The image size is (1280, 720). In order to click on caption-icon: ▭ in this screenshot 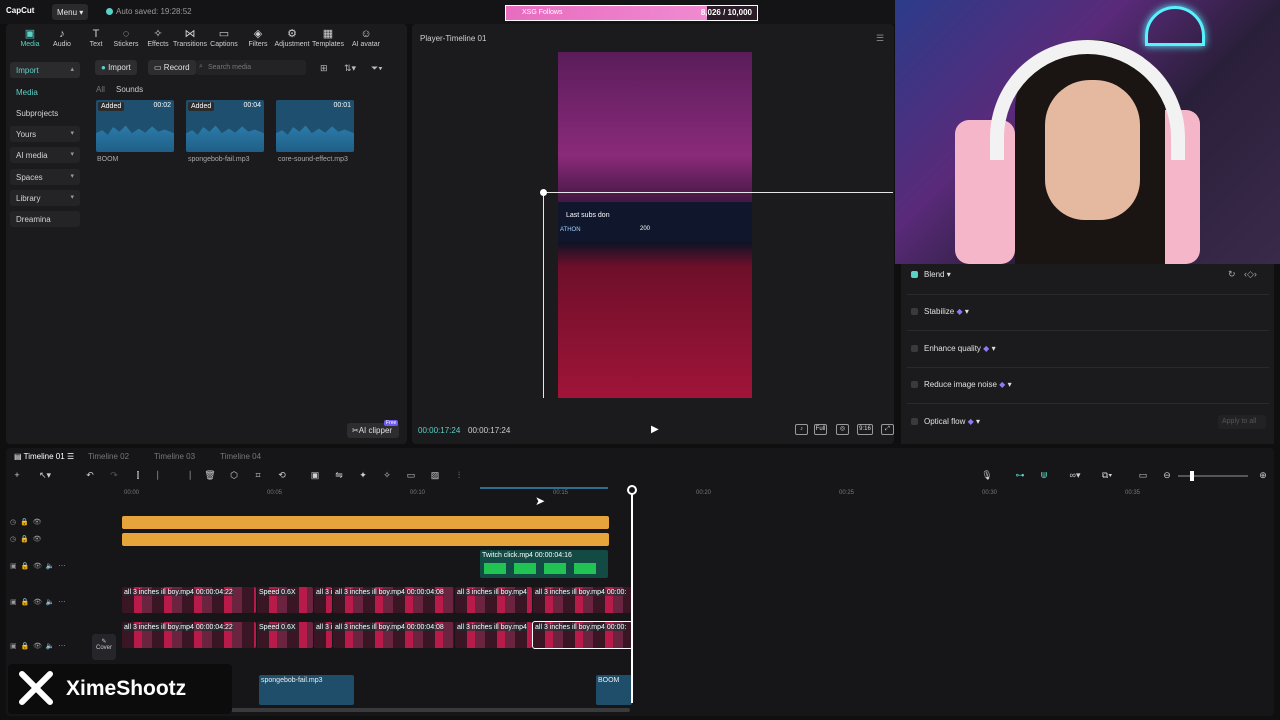, I will do `click(411, 476)`.